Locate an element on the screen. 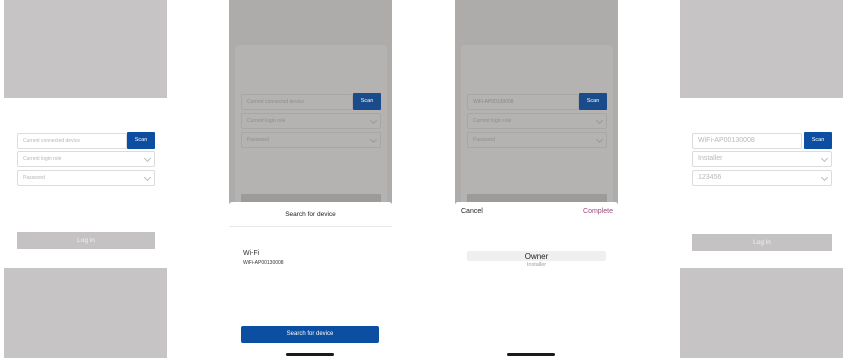  wifi-list-item: Wi-Fi WiFi-AP00130008 is located at coordinates (308, 261).